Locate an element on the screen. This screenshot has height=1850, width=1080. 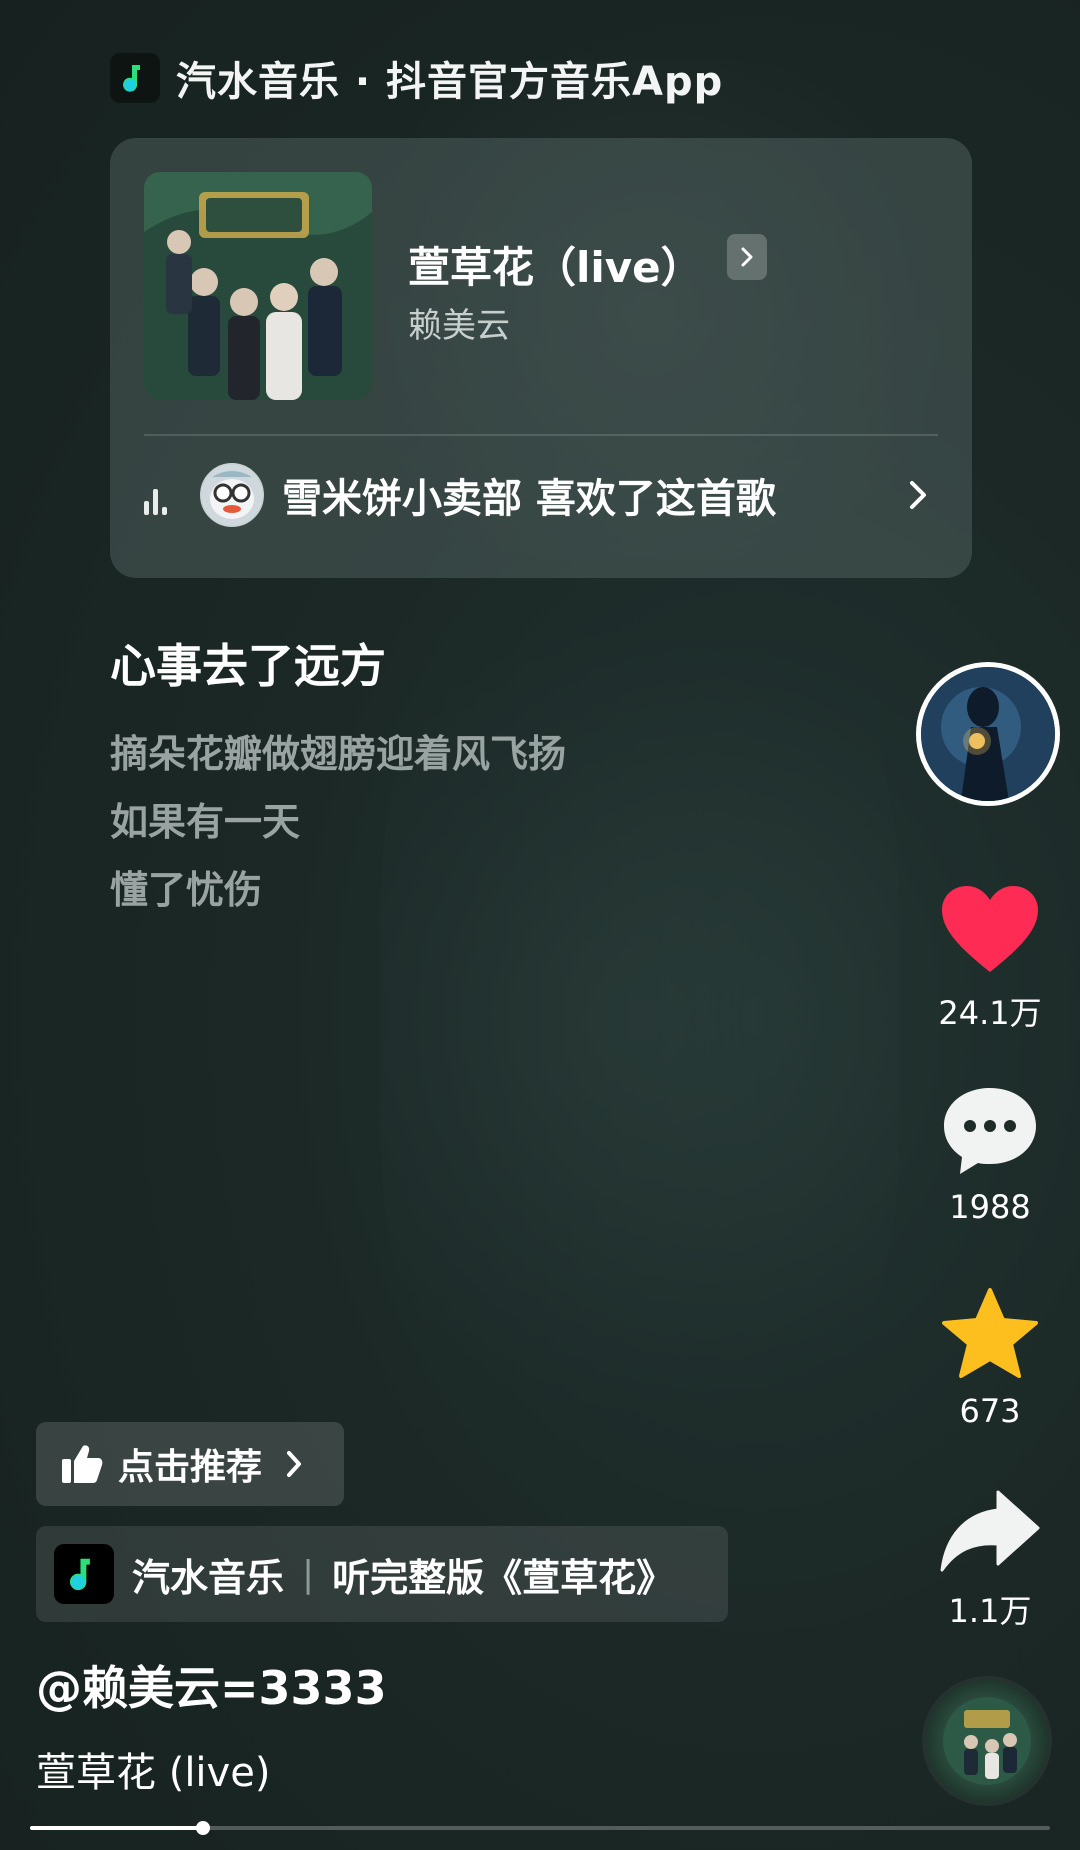
creator-avatar is located at coordinates (988, 734).